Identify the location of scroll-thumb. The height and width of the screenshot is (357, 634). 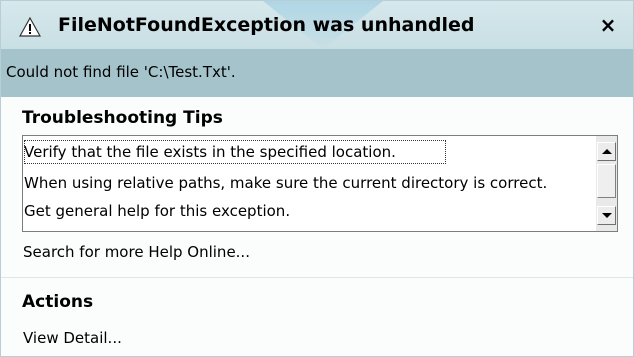
(606, 181).